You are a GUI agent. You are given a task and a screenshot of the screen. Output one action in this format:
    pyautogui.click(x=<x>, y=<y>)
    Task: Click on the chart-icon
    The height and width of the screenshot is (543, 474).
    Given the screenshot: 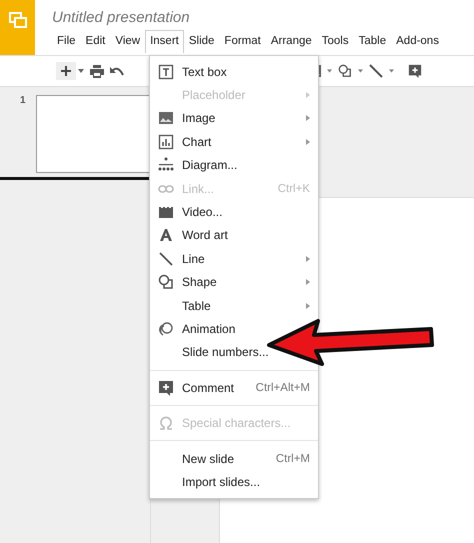 What is the action you would take?
    pyautogui.click(x=166, y=142)
    